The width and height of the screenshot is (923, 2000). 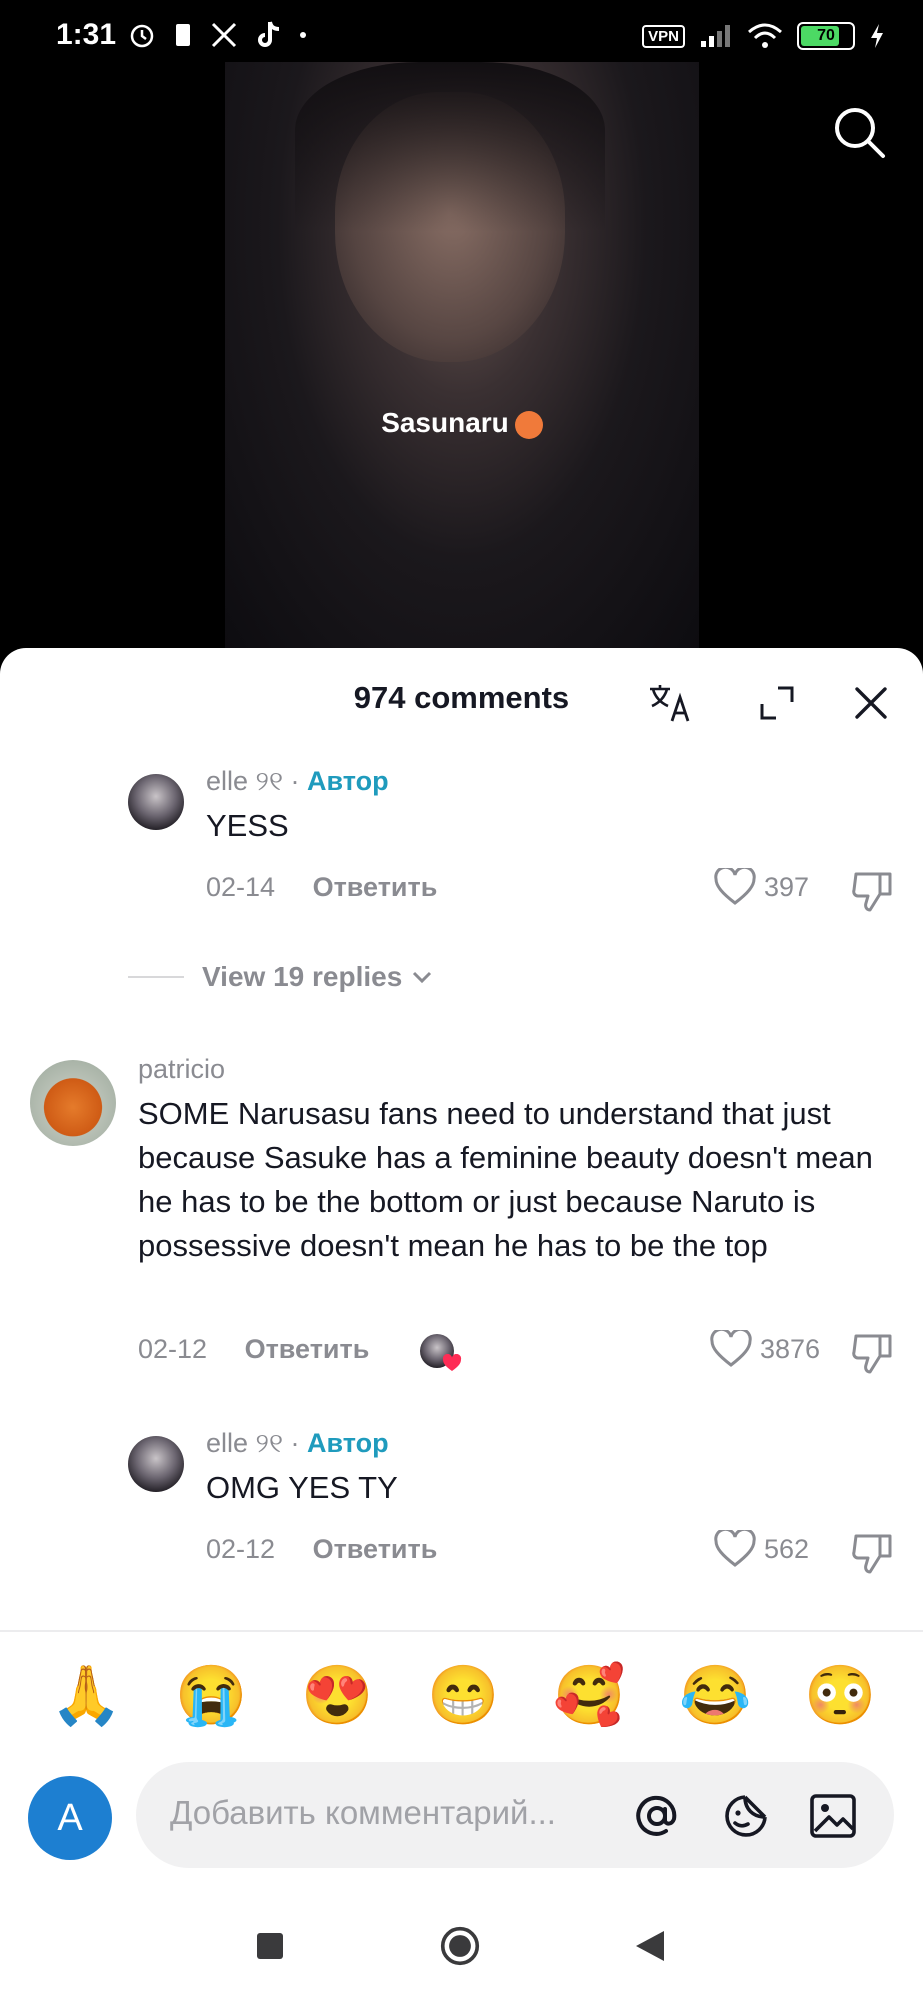 What do you see at coordinates (715, 36) in the screenshot?
I see `signal-icon` at bounding box center [715, 36].